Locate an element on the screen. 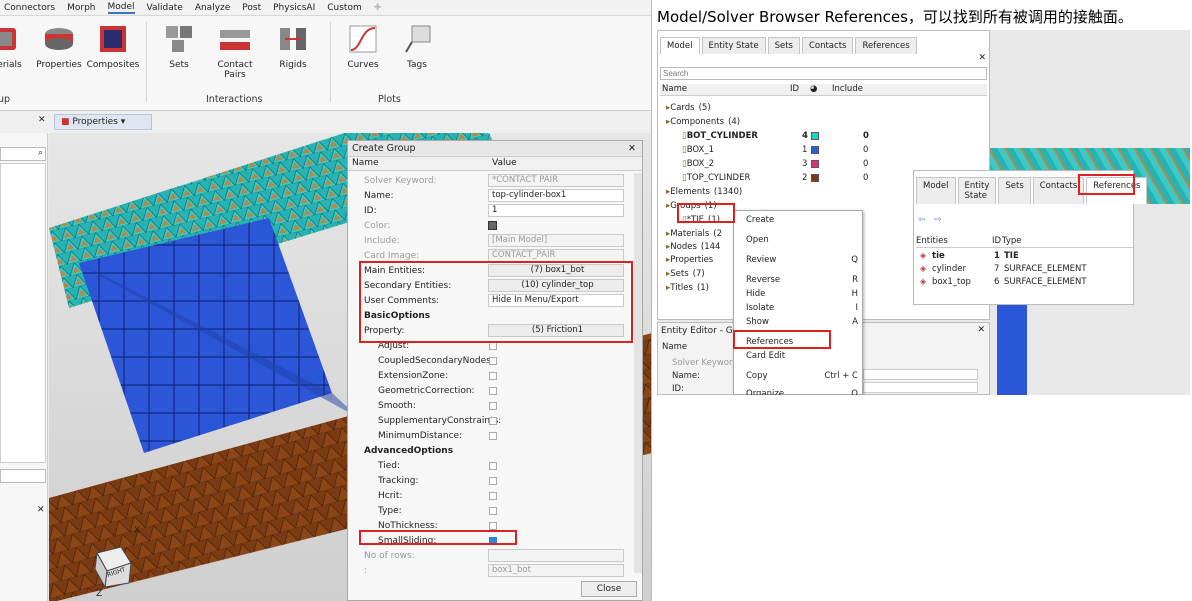 Image resolution: width=1192 pixels, height=601 pixels. property-row: Include: [Main Model] is located at coordinates (492, 240).